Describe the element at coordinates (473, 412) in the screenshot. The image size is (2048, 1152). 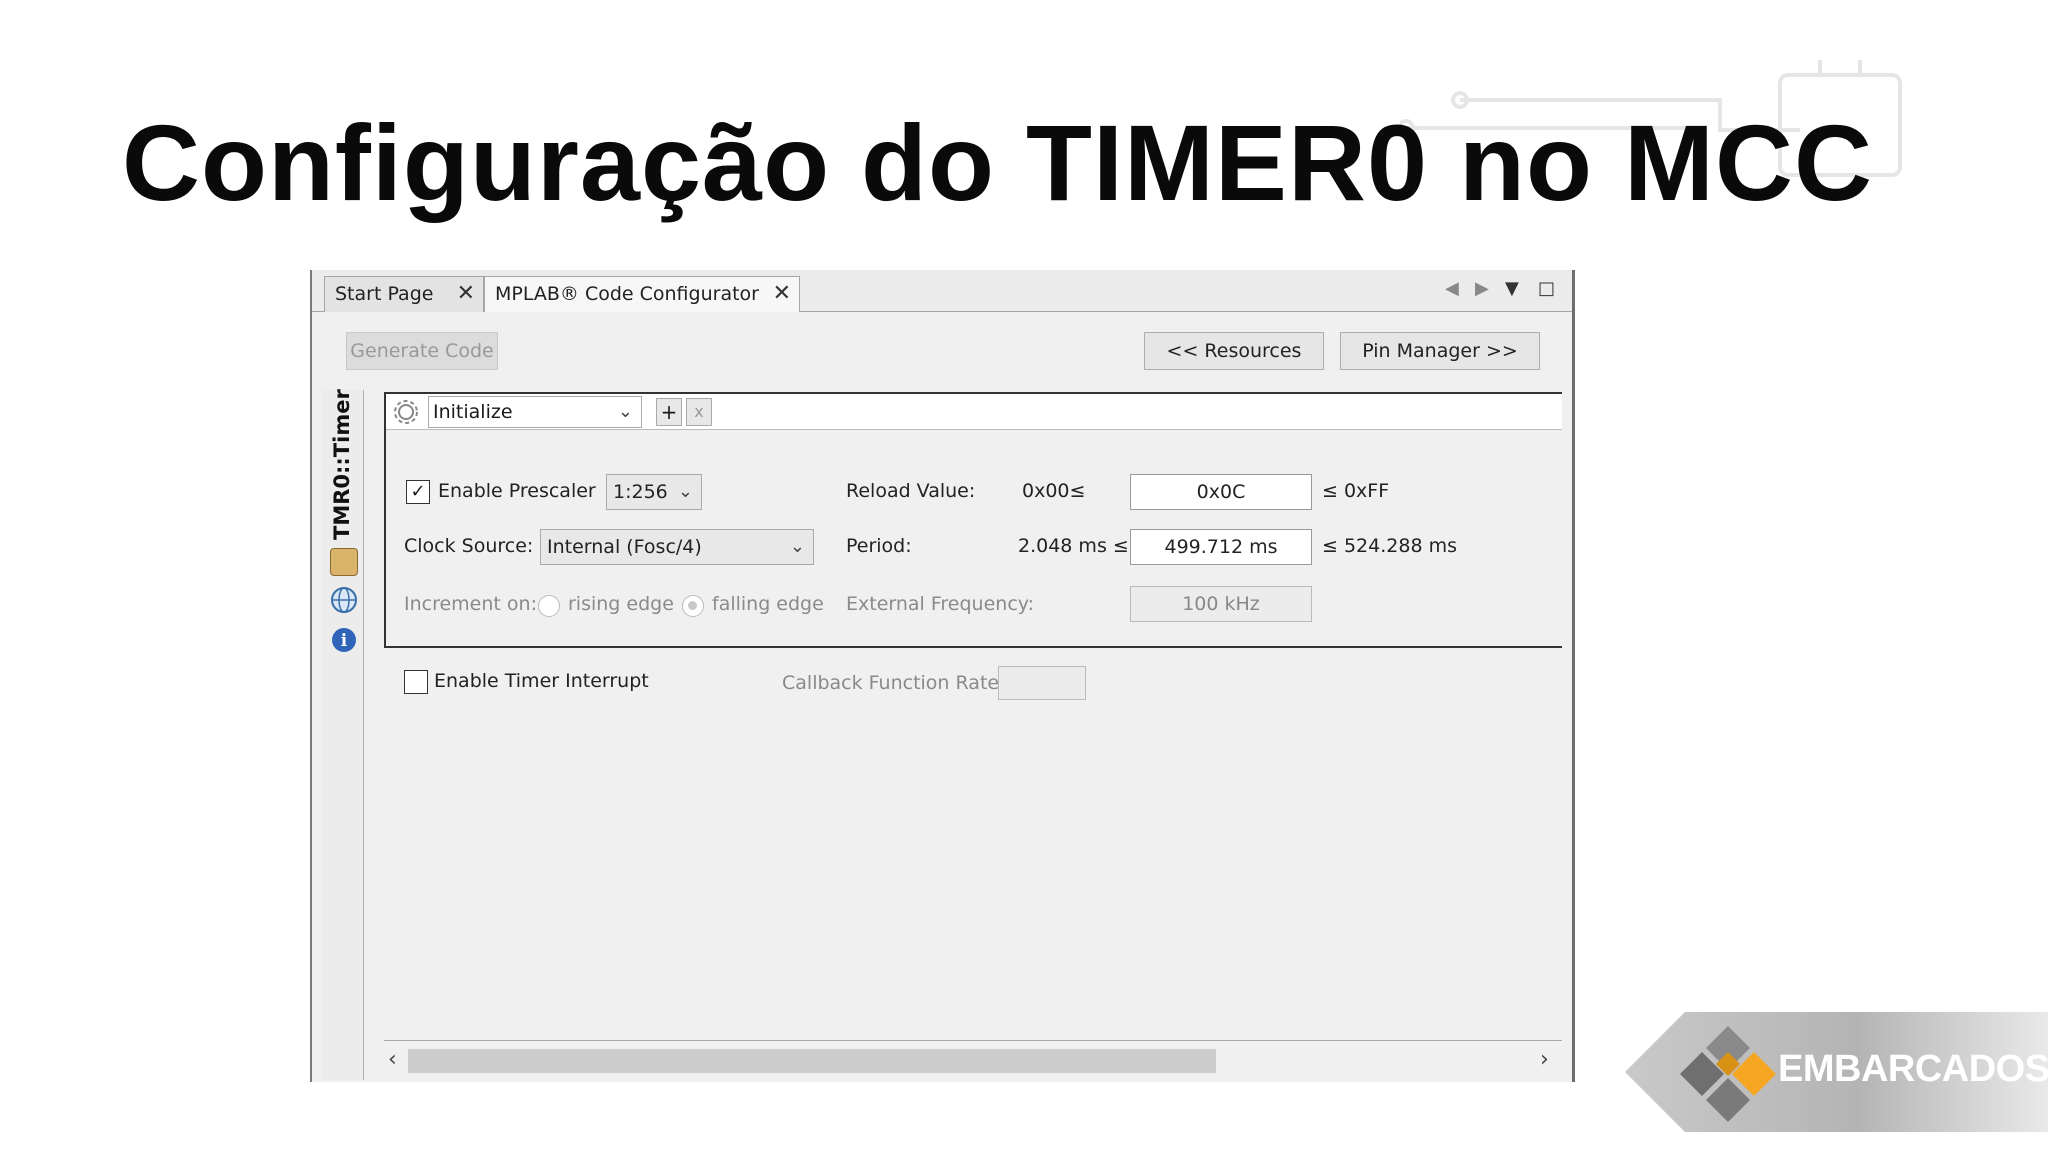
I see `function-select-value: Initialize` at that location.